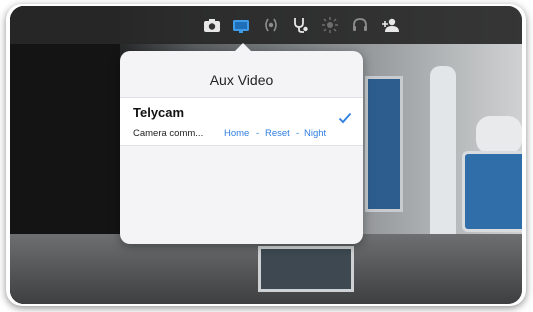  What do you see at coordinates (330, 25) in the screenshot?
I see `brightness-icon` at bounding box center [330, 25].